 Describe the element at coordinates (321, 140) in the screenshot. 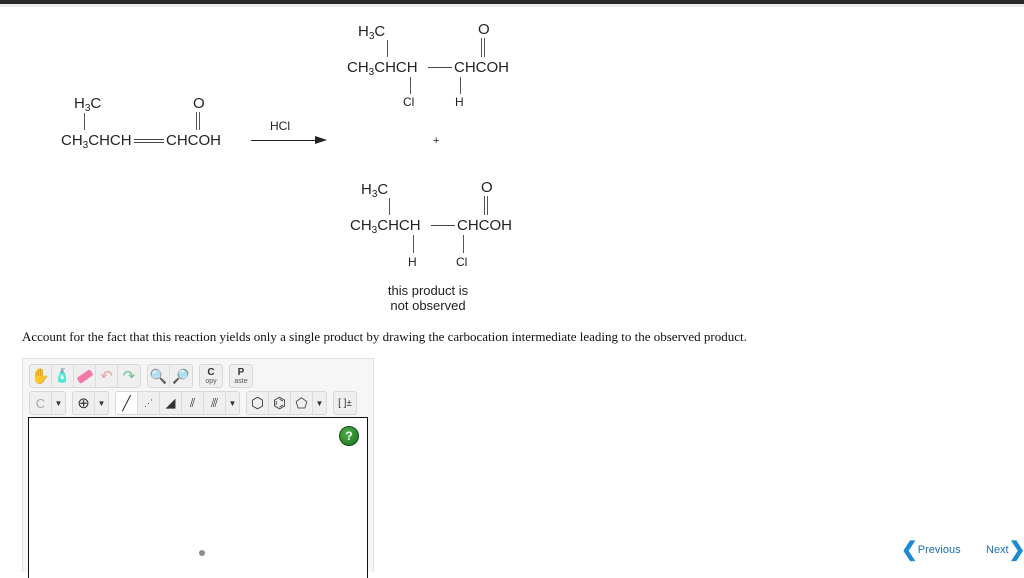

I see `reaction-arrowhead` at that location.